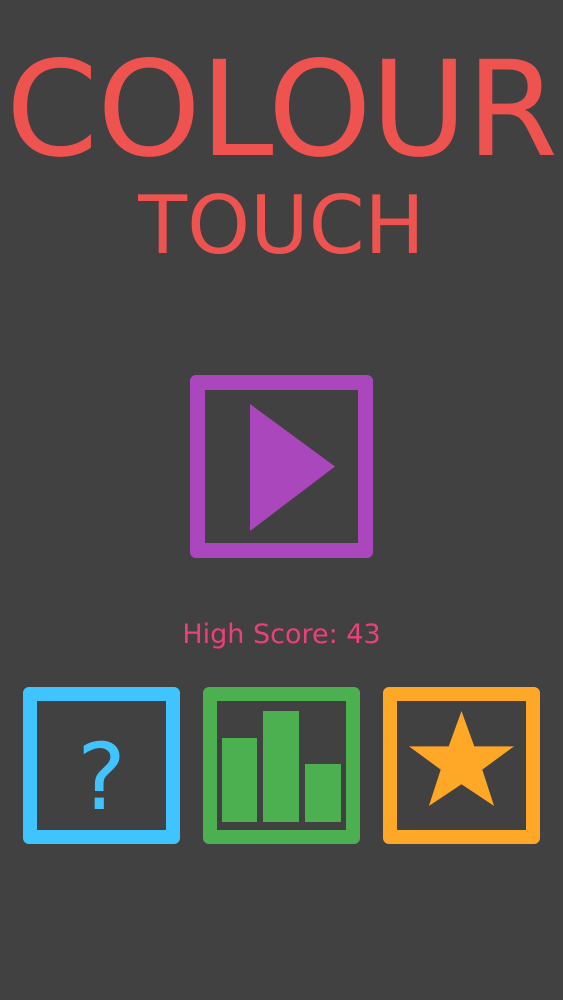  Describe the element at coordinates (281, 634) in the screenshot. I see `high-score-label: High Score: 43` at that location.